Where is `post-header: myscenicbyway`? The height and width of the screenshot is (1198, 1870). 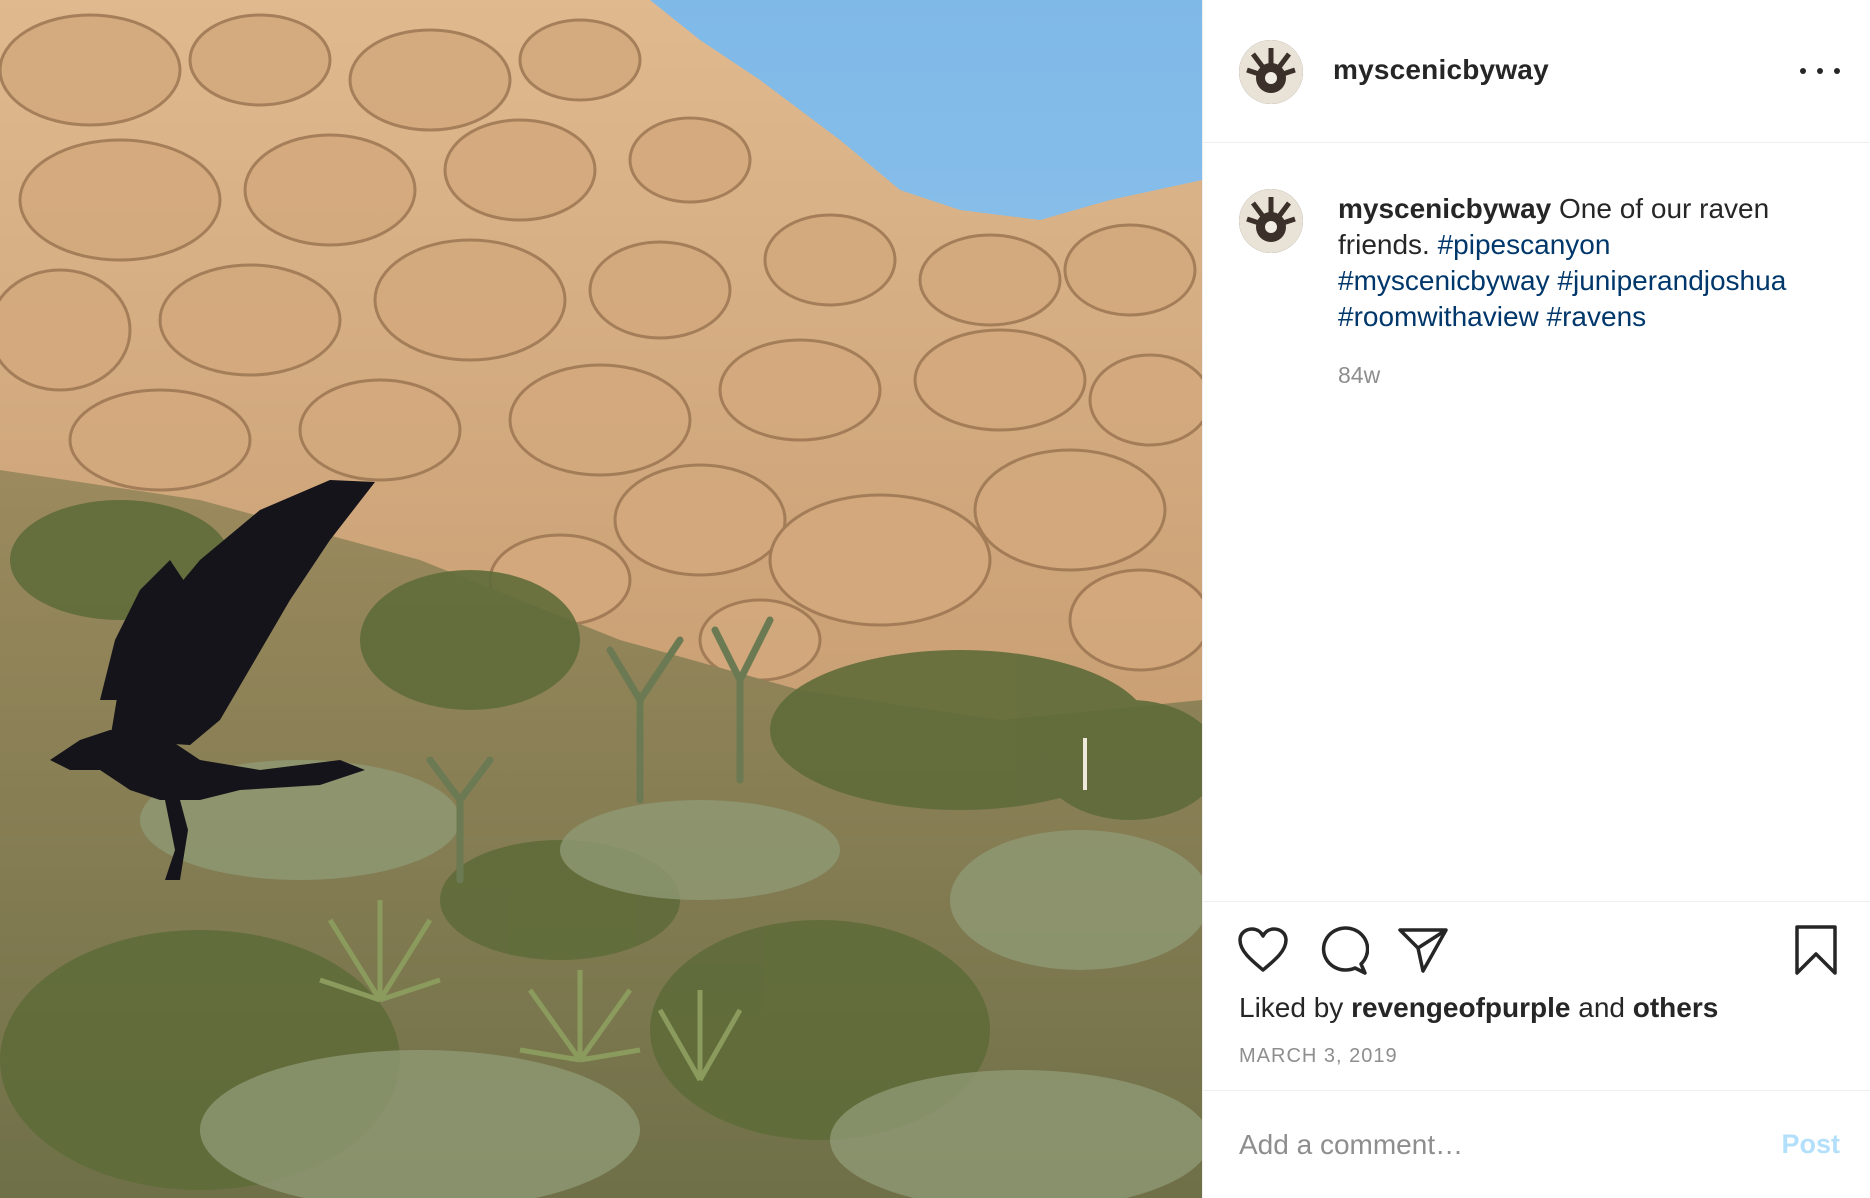
post-header: myscenicbyway is located at coordinates (1536, 71).